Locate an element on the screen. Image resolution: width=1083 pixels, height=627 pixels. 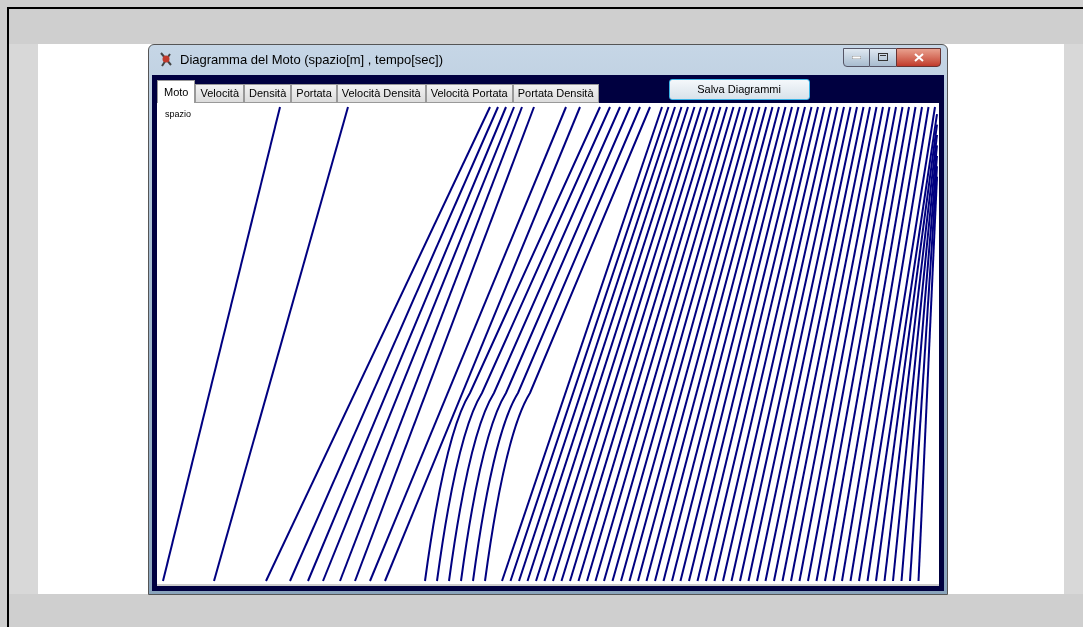
tab: Velocità Densità is located at coordinates (381, 93).